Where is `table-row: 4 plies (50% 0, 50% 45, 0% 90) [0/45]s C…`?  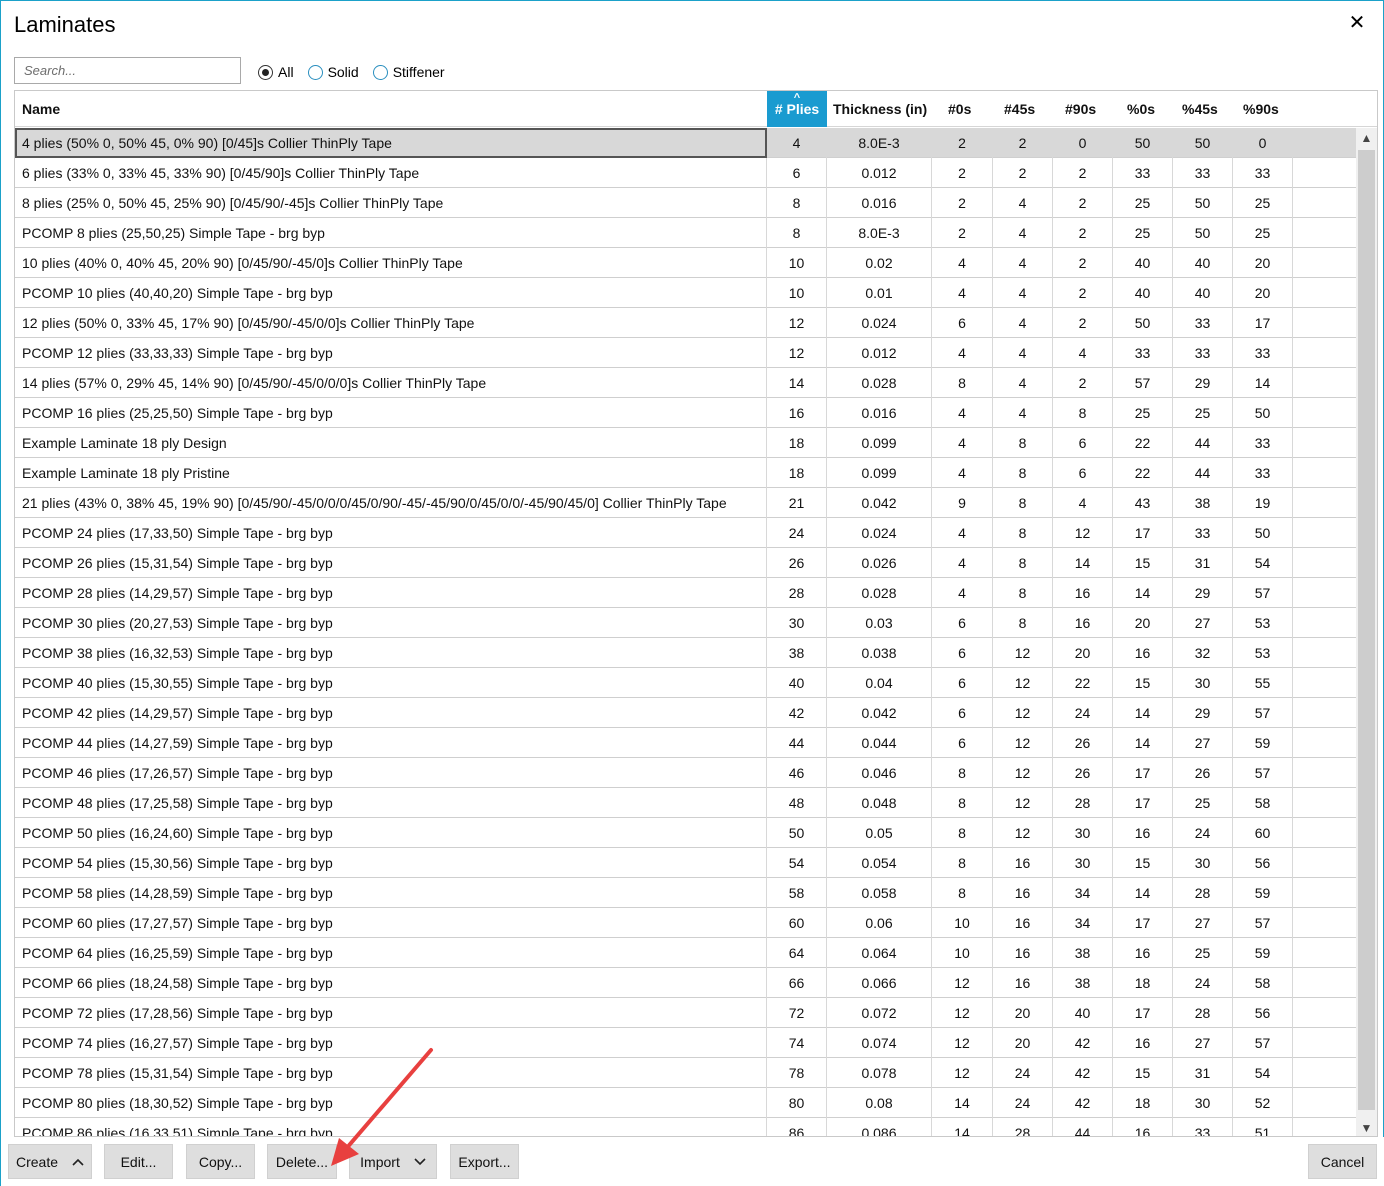 table-row: 4 plies (50% 0, 50% 45, 0% 90) [0/45]s C… is located at coordinates (686, 143).